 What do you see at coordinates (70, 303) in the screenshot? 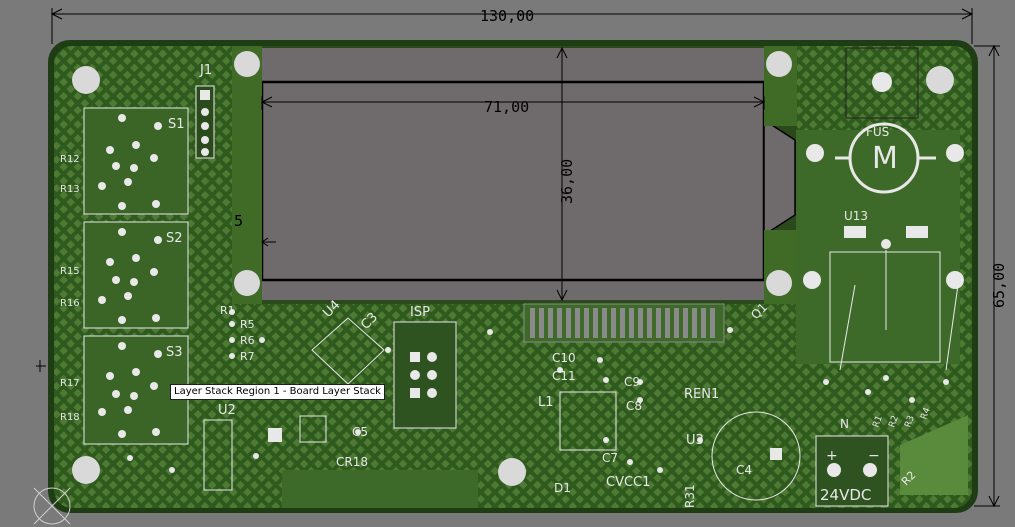
I see `designator-r16: R16` at bounding box center [70, 303].